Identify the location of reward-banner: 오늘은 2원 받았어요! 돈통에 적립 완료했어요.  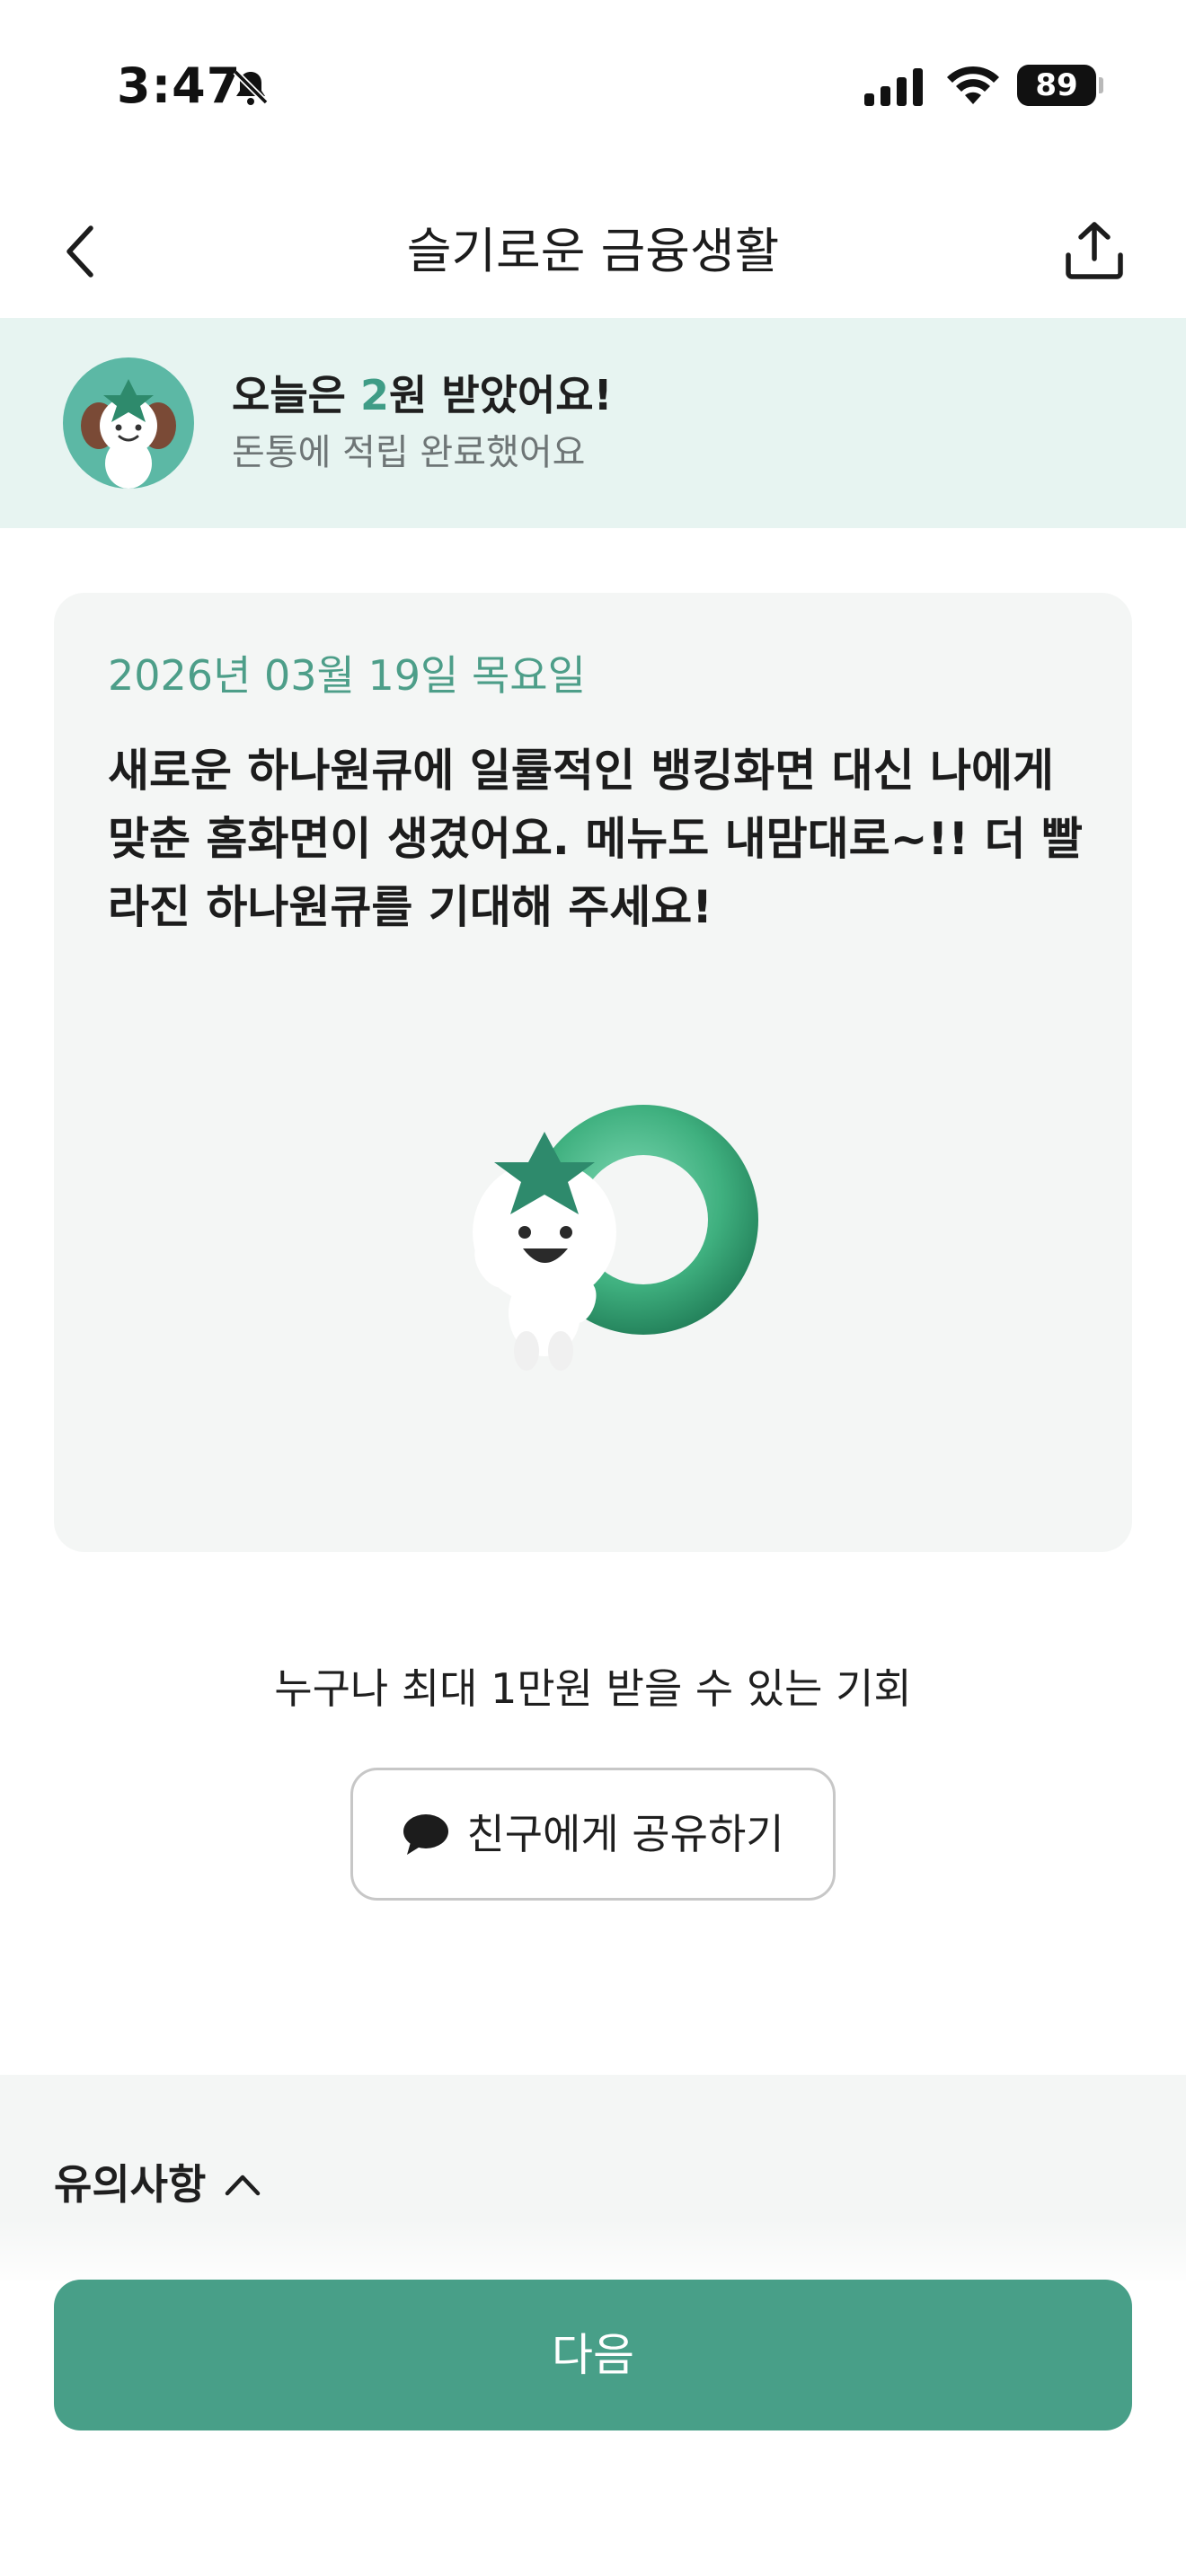
(593, 423).